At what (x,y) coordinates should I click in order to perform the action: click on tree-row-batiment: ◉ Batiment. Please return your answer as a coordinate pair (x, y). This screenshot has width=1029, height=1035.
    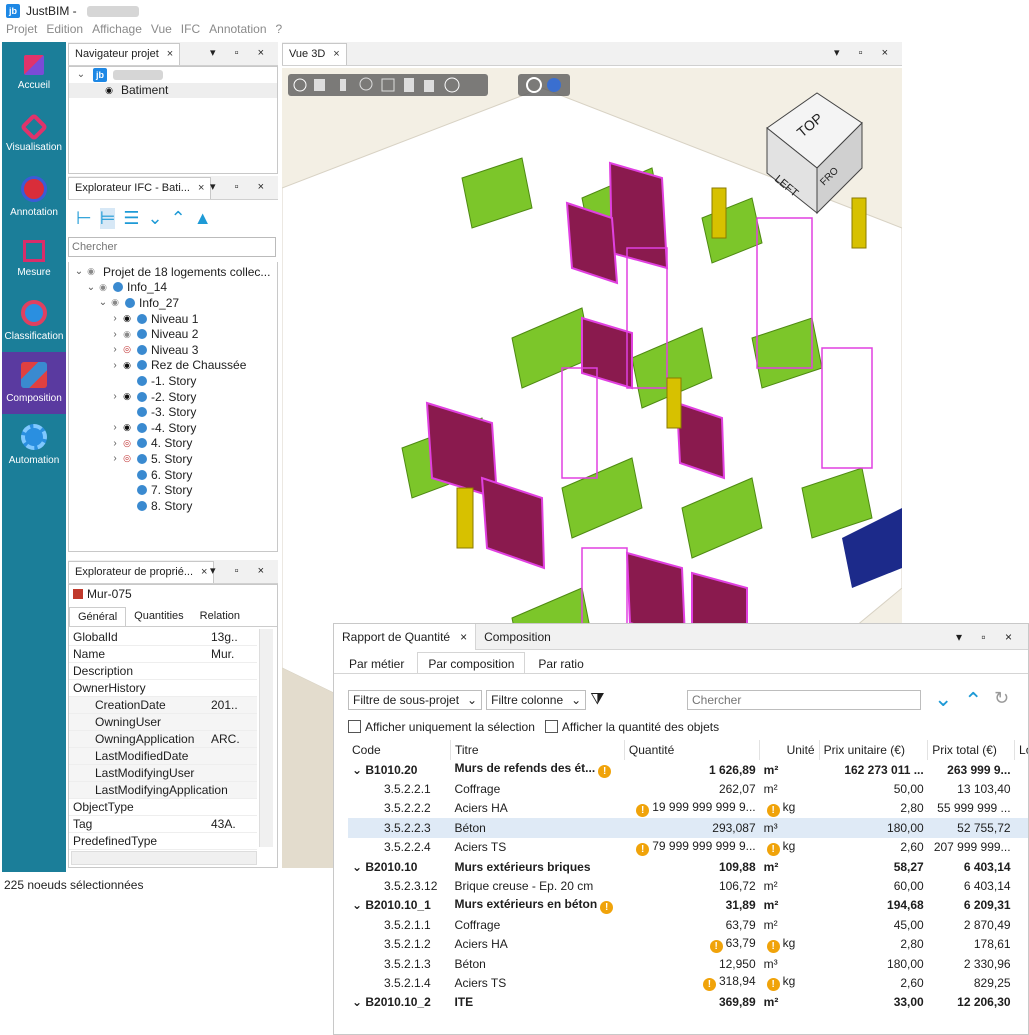
    Looking at the image, I should click on (173, 90).